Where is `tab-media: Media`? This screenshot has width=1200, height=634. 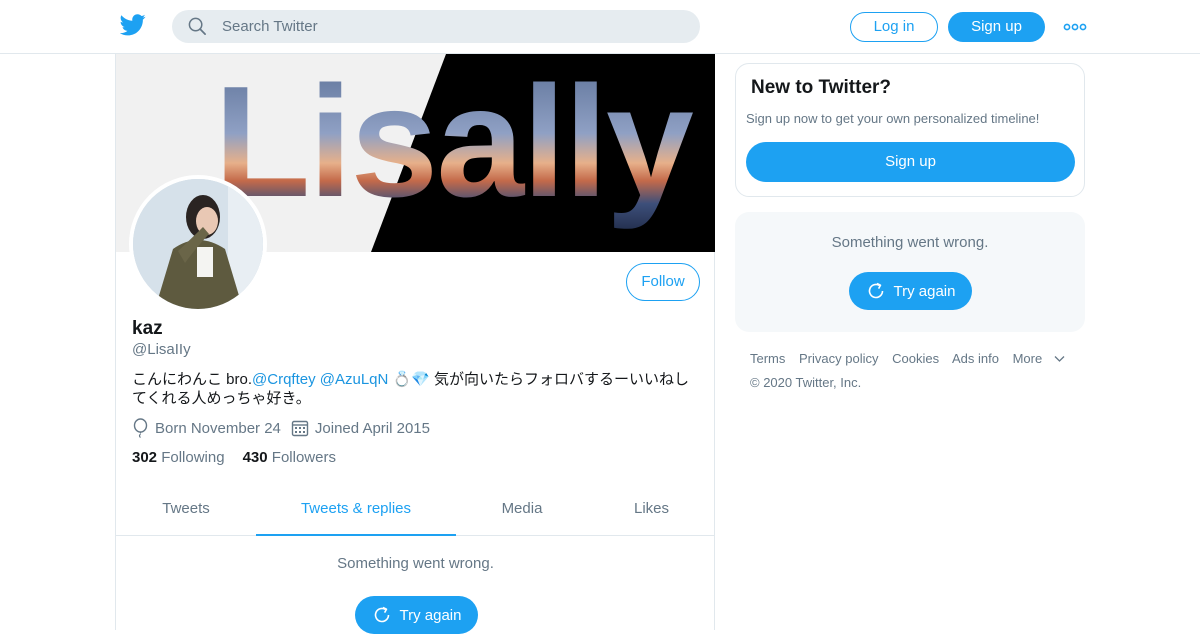 tab-media: Media is located at coordinates (522, 510).